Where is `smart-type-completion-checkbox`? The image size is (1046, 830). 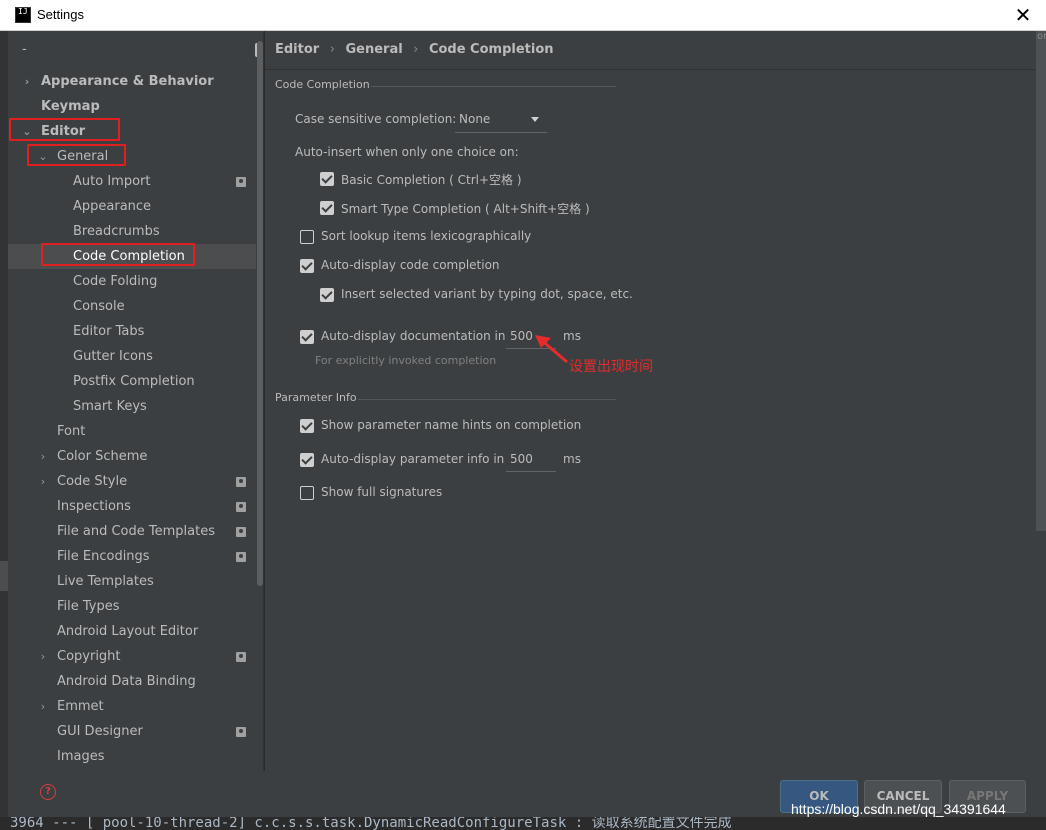
smart-type-completion-checkbox is located at coordinates (327, 208).